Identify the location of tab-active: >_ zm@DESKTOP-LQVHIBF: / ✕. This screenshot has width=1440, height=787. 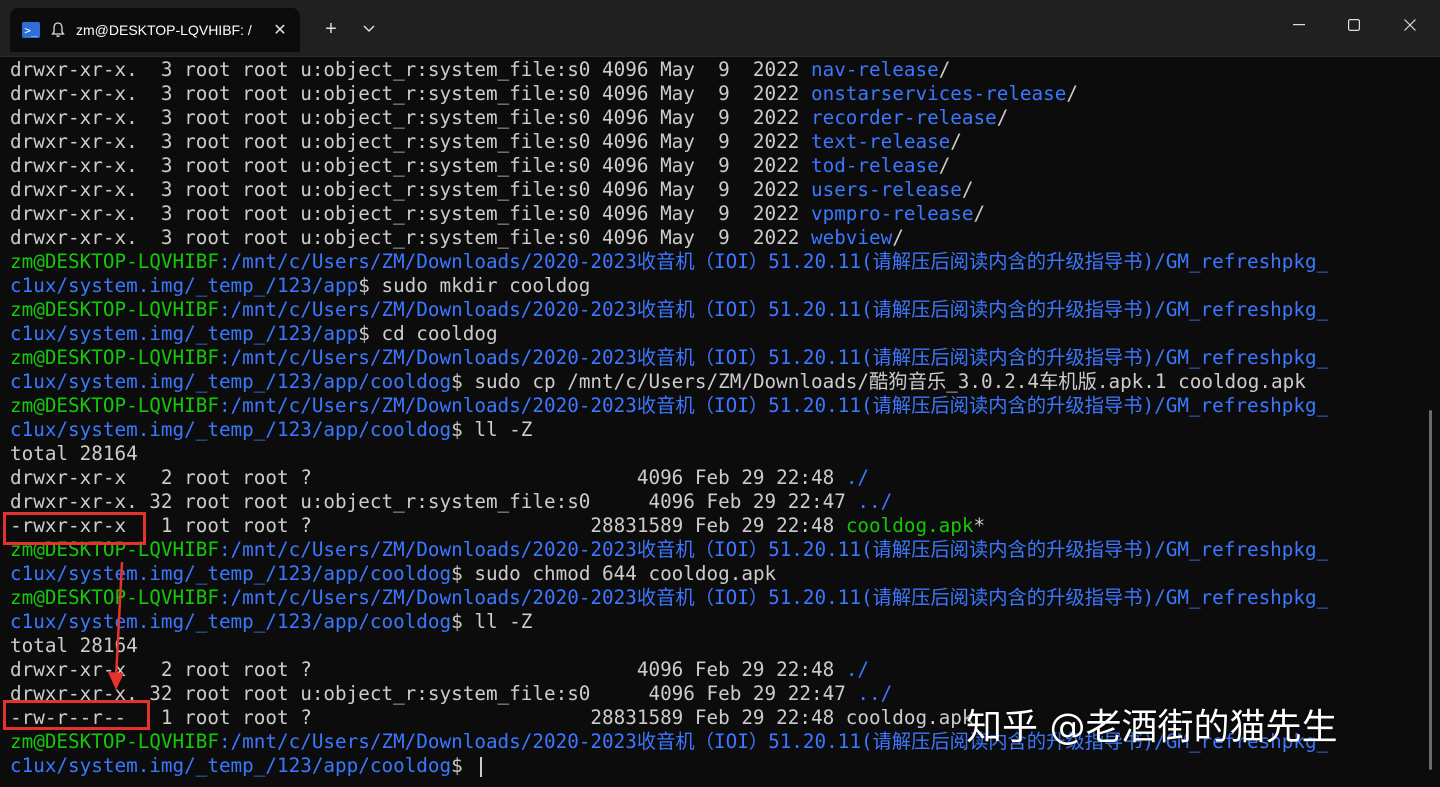
(155, 30).